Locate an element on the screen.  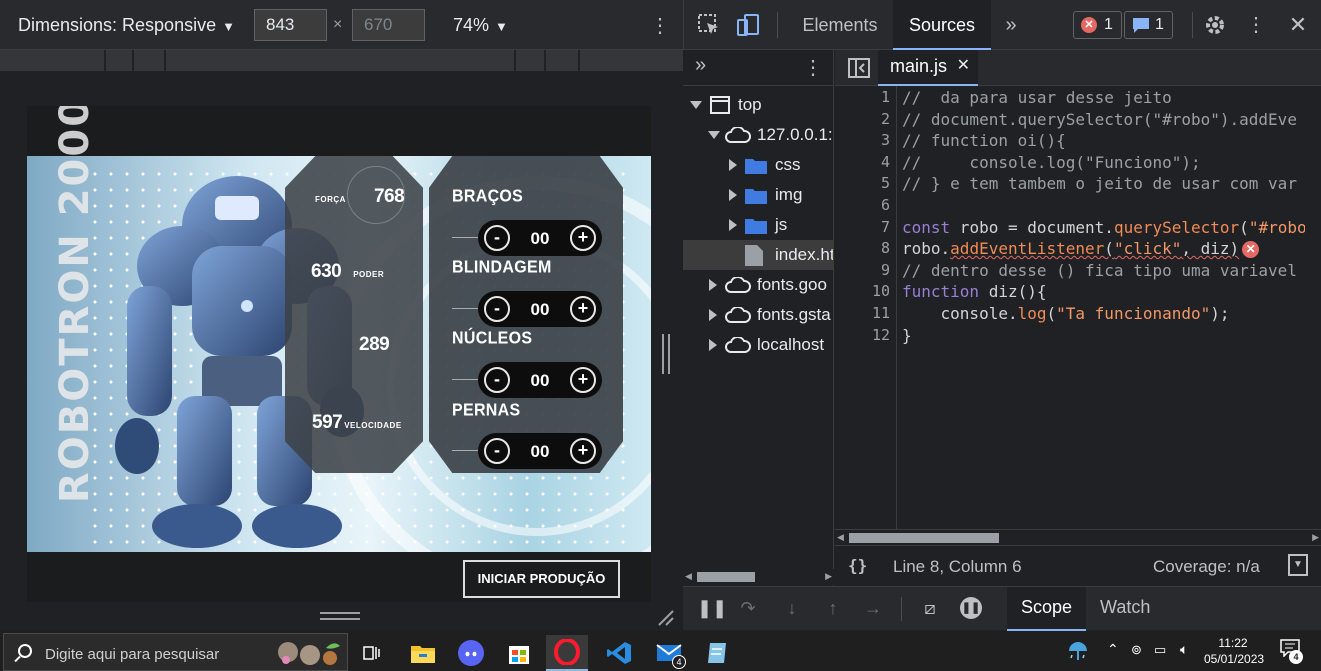
resize-handle-right is located at coordinates (666, 354).